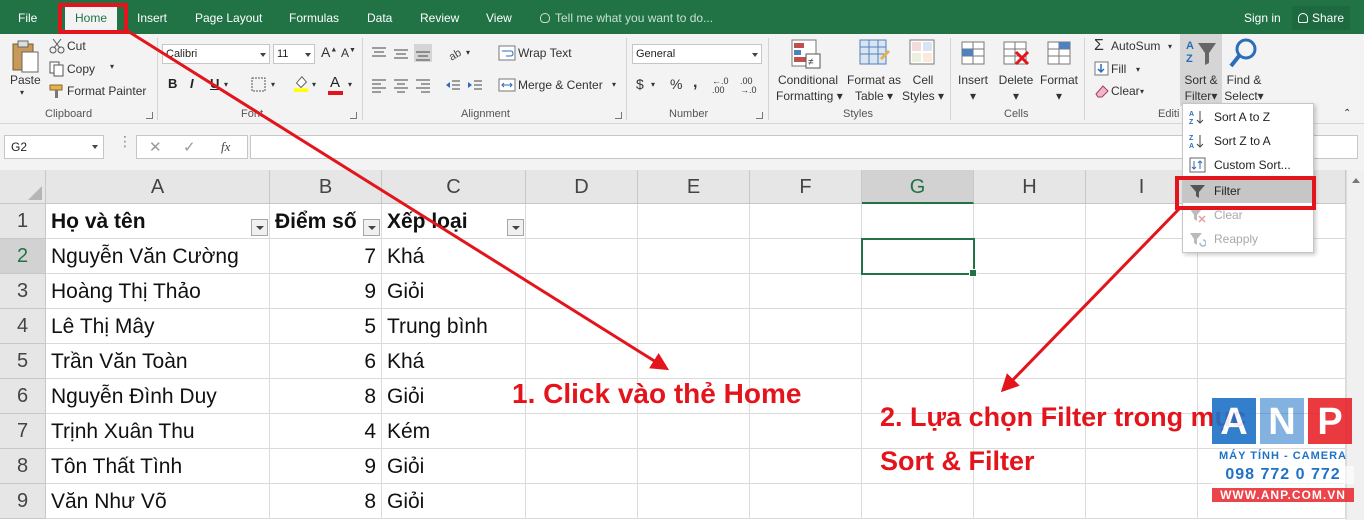 The image size is (1364, 520). Describe the element at coordinates (748, 86) in the screenshot. I see `decrease-decimal-icon: .00 →.0` at that location.